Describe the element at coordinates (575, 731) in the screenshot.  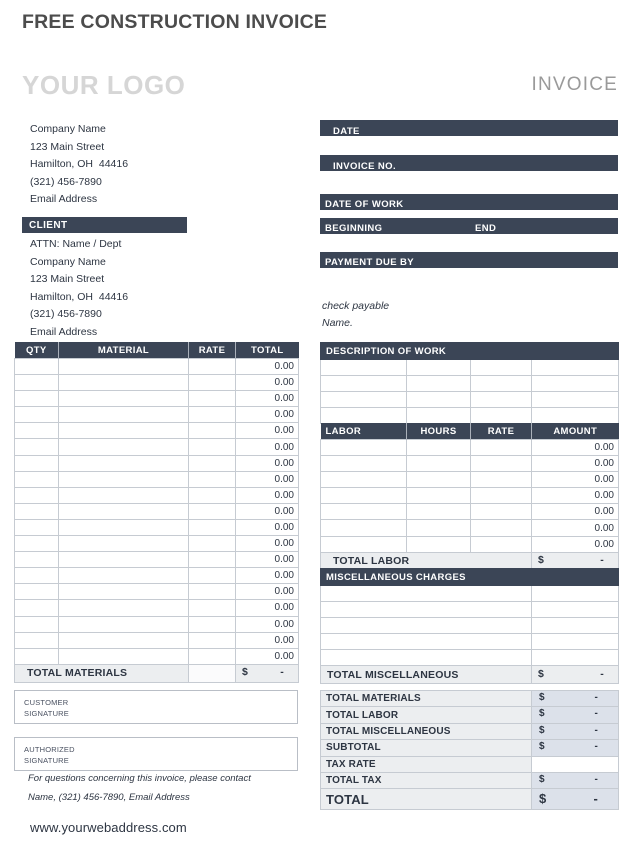
I see `summary-value-total-miscellaneous: $ -` at that location.